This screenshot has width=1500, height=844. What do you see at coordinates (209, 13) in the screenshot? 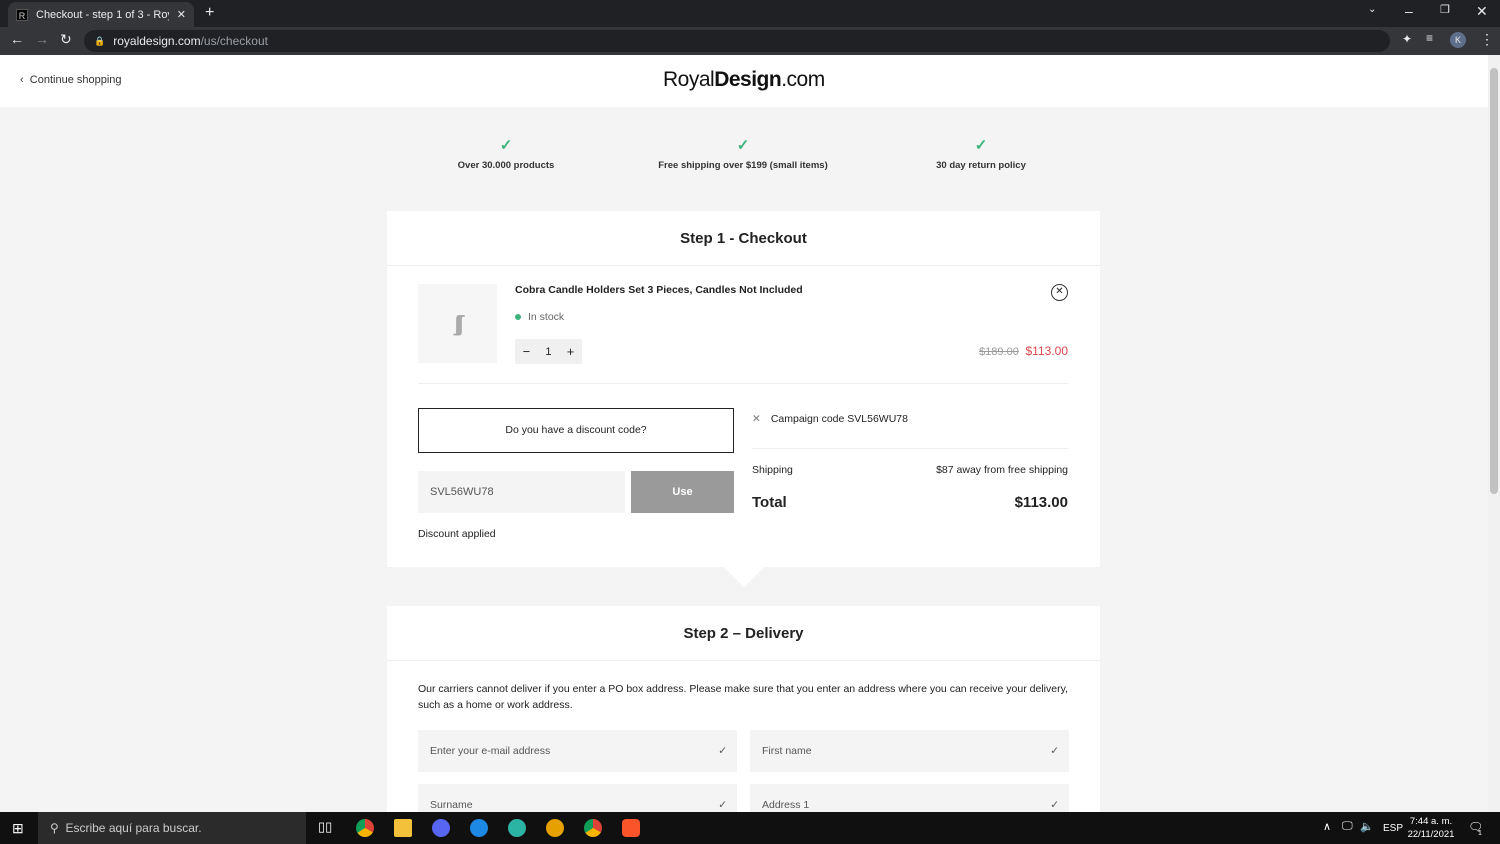
I see `new-tab-button: +` at bounding box center [209, 13].